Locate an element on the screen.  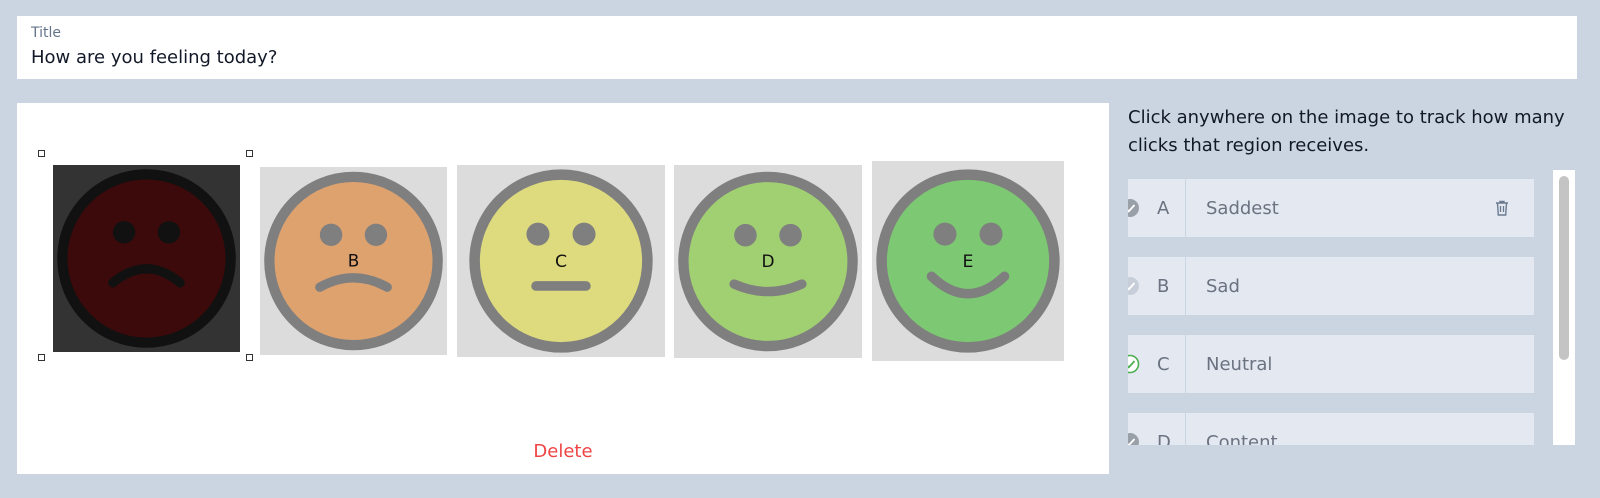
emoji-region-a is located at coordinates (146, 258).